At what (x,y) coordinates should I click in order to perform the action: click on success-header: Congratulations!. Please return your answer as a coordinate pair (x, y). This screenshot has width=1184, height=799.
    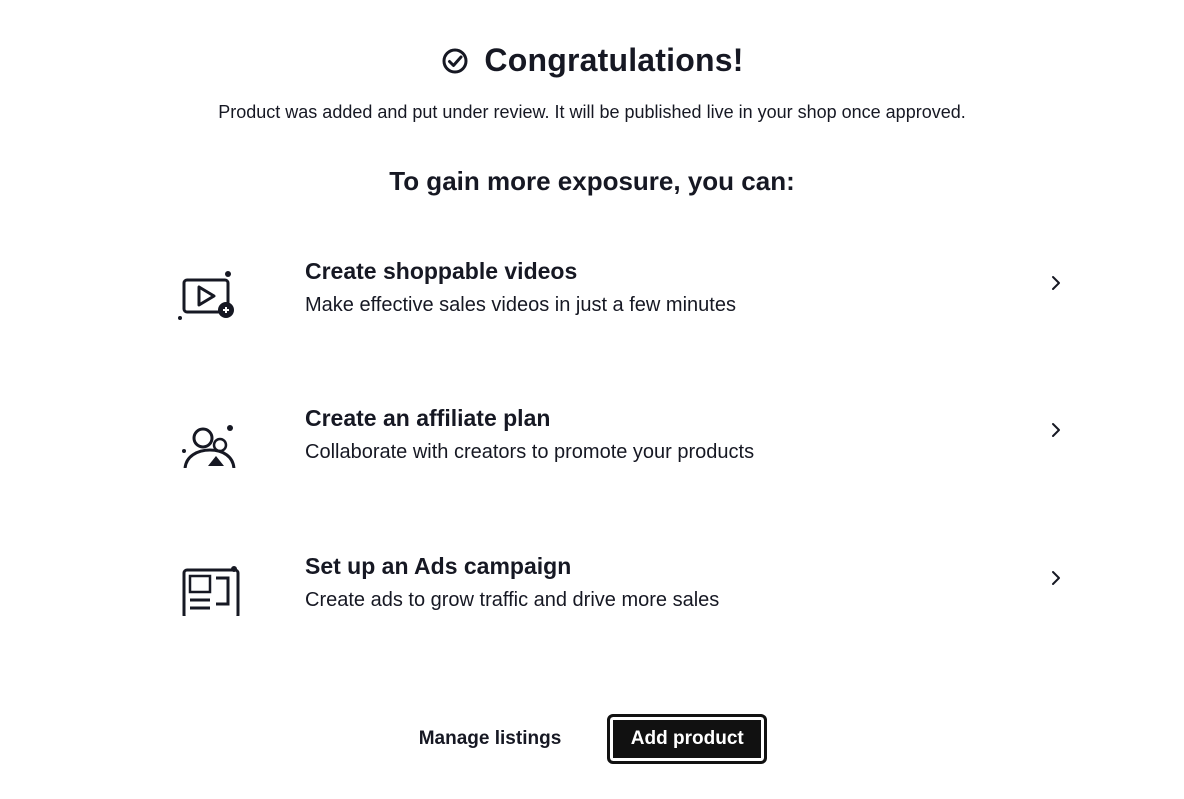
    Looking at the image, I should click on (592, 60).